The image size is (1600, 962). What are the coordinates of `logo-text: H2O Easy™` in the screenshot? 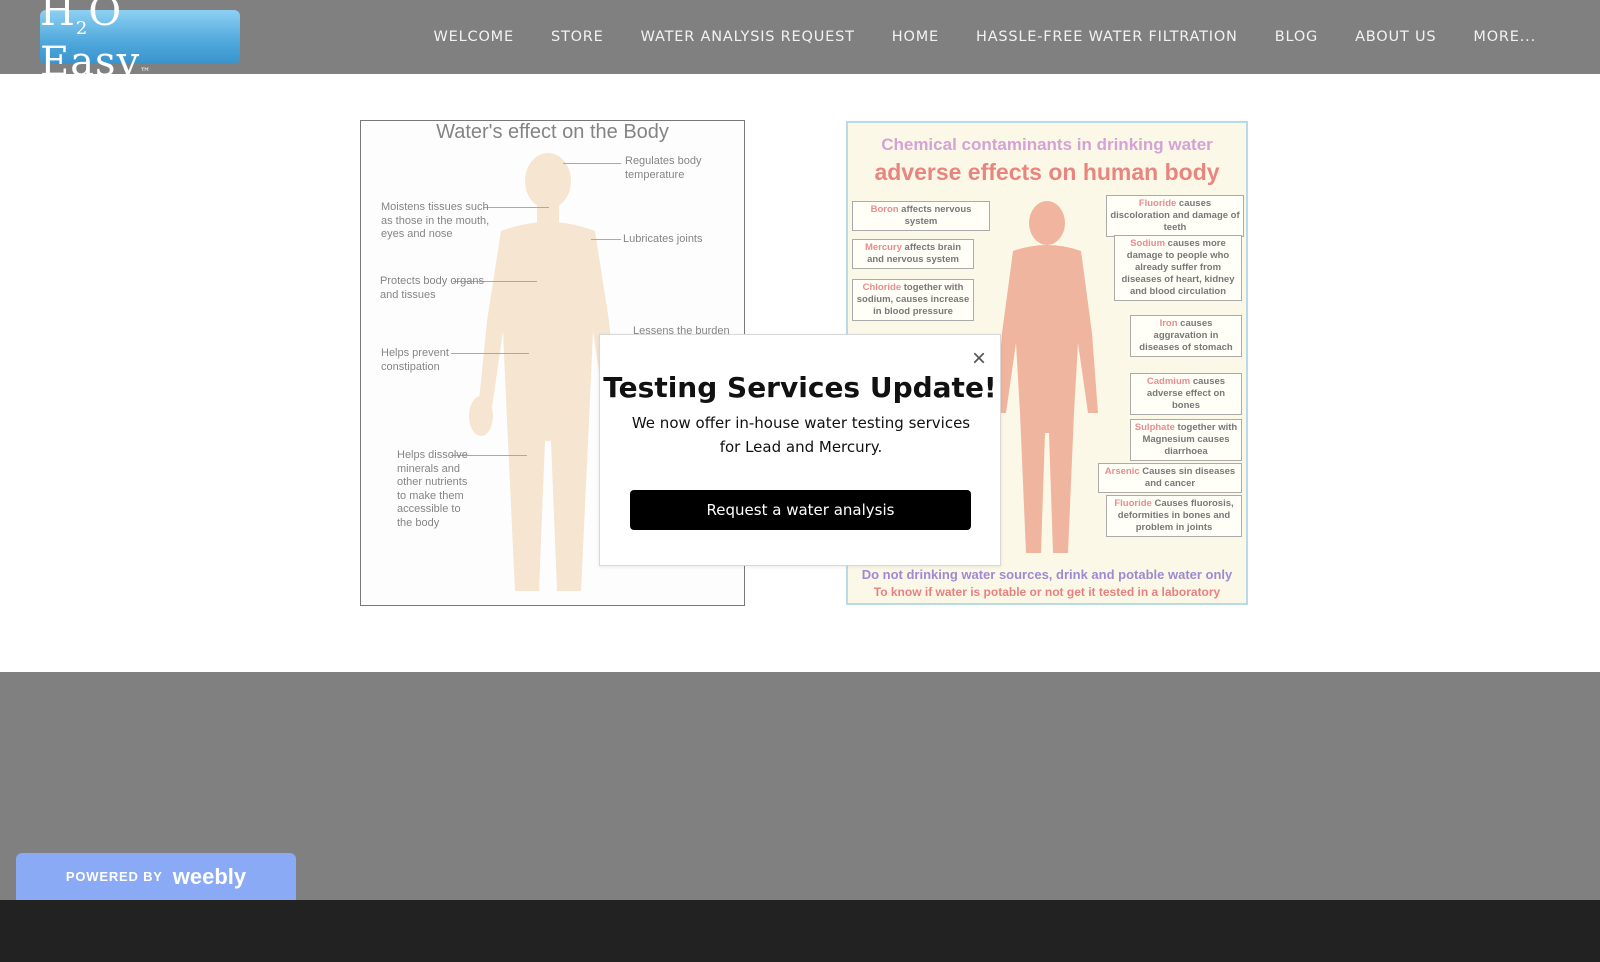 It's located at (96, 42).